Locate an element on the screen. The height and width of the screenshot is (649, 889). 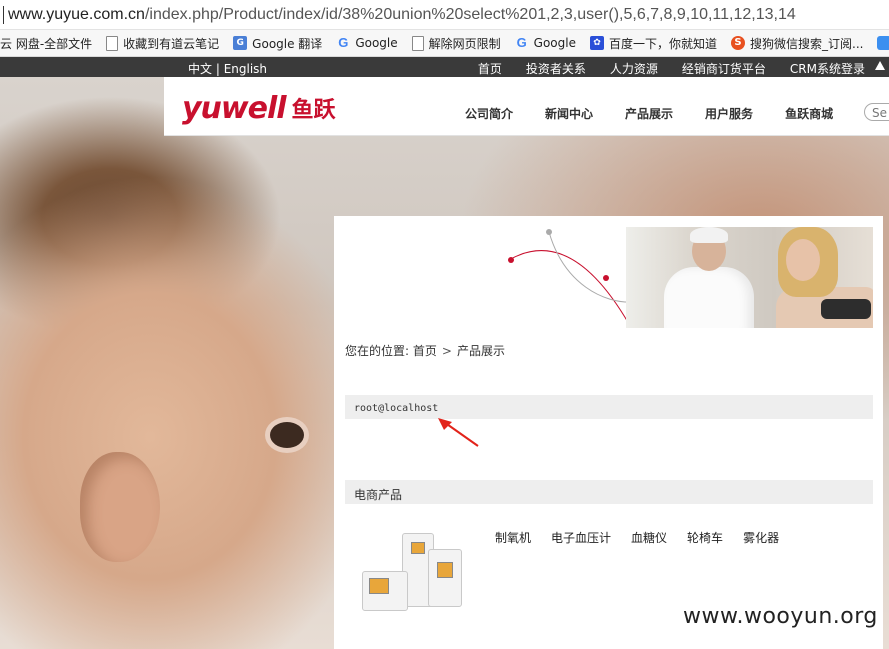
product-category-links: 制氧机 电子血压计 血糖仪 轮椅车 雾化器 is located at coordinates (647, 537).